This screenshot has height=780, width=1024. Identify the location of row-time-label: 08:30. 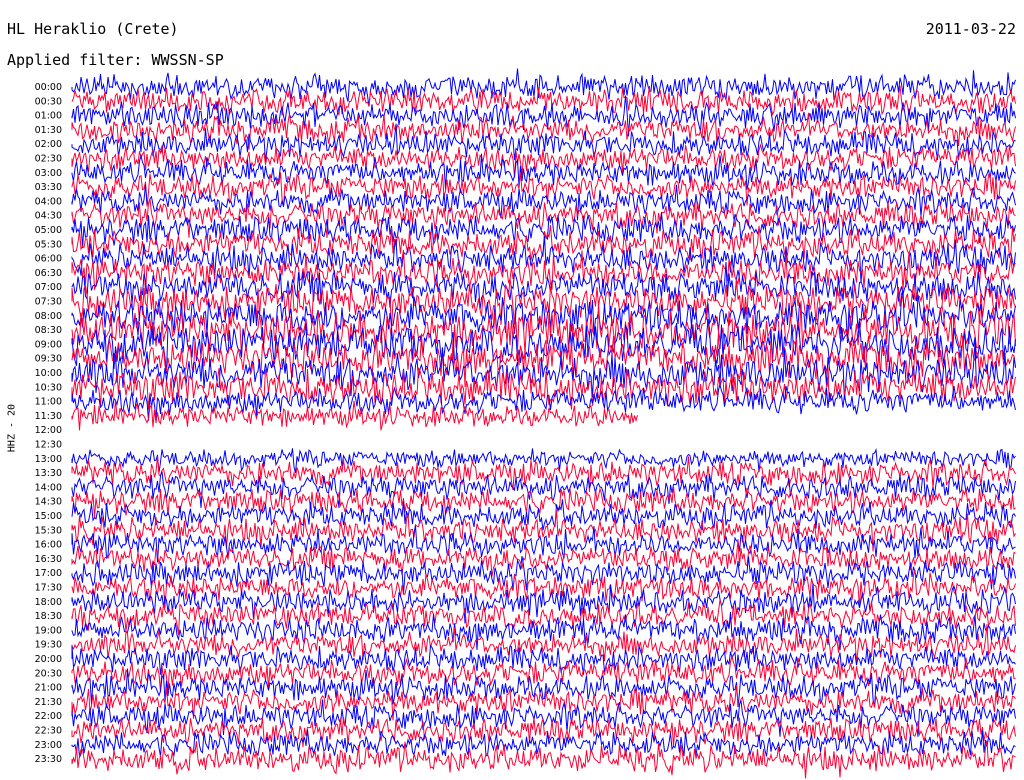
(48, 330).